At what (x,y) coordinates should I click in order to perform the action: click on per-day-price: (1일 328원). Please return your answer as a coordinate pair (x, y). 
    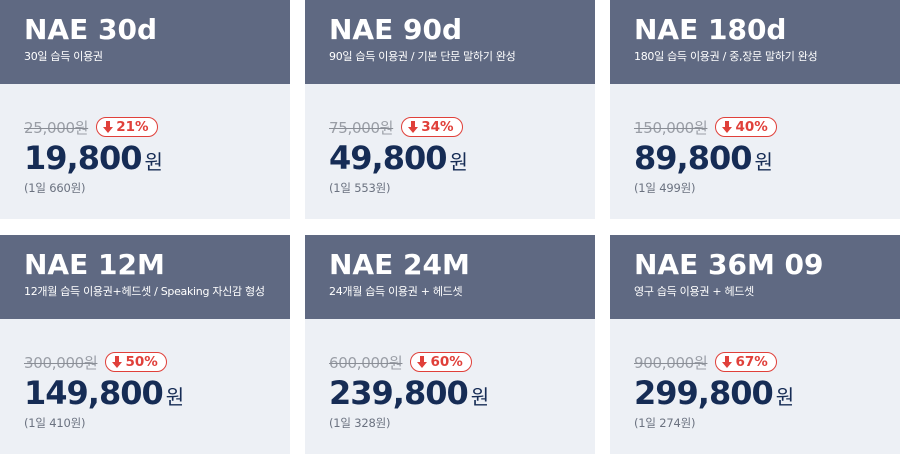
    Looking at the image, I should click on (360, 423).